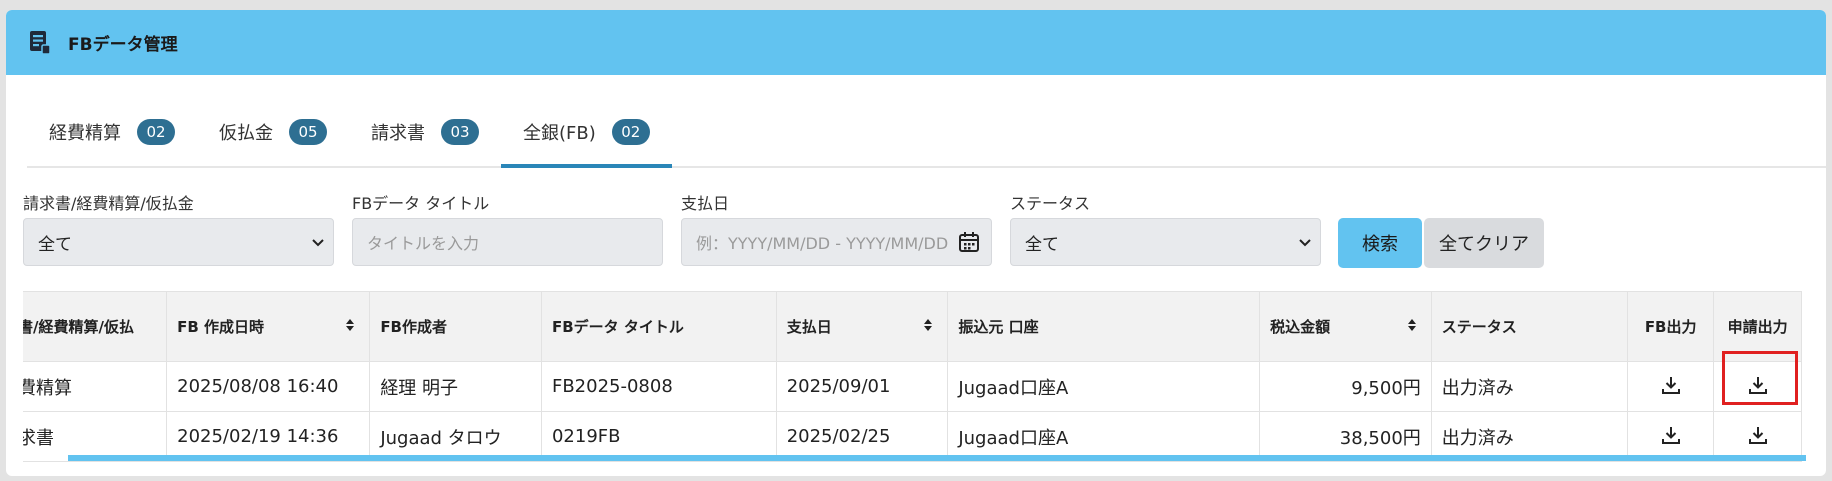 This screenshot has height=481, width=1832. I want to click on clear-all-button: 全てクリア, so click(1484, 243).